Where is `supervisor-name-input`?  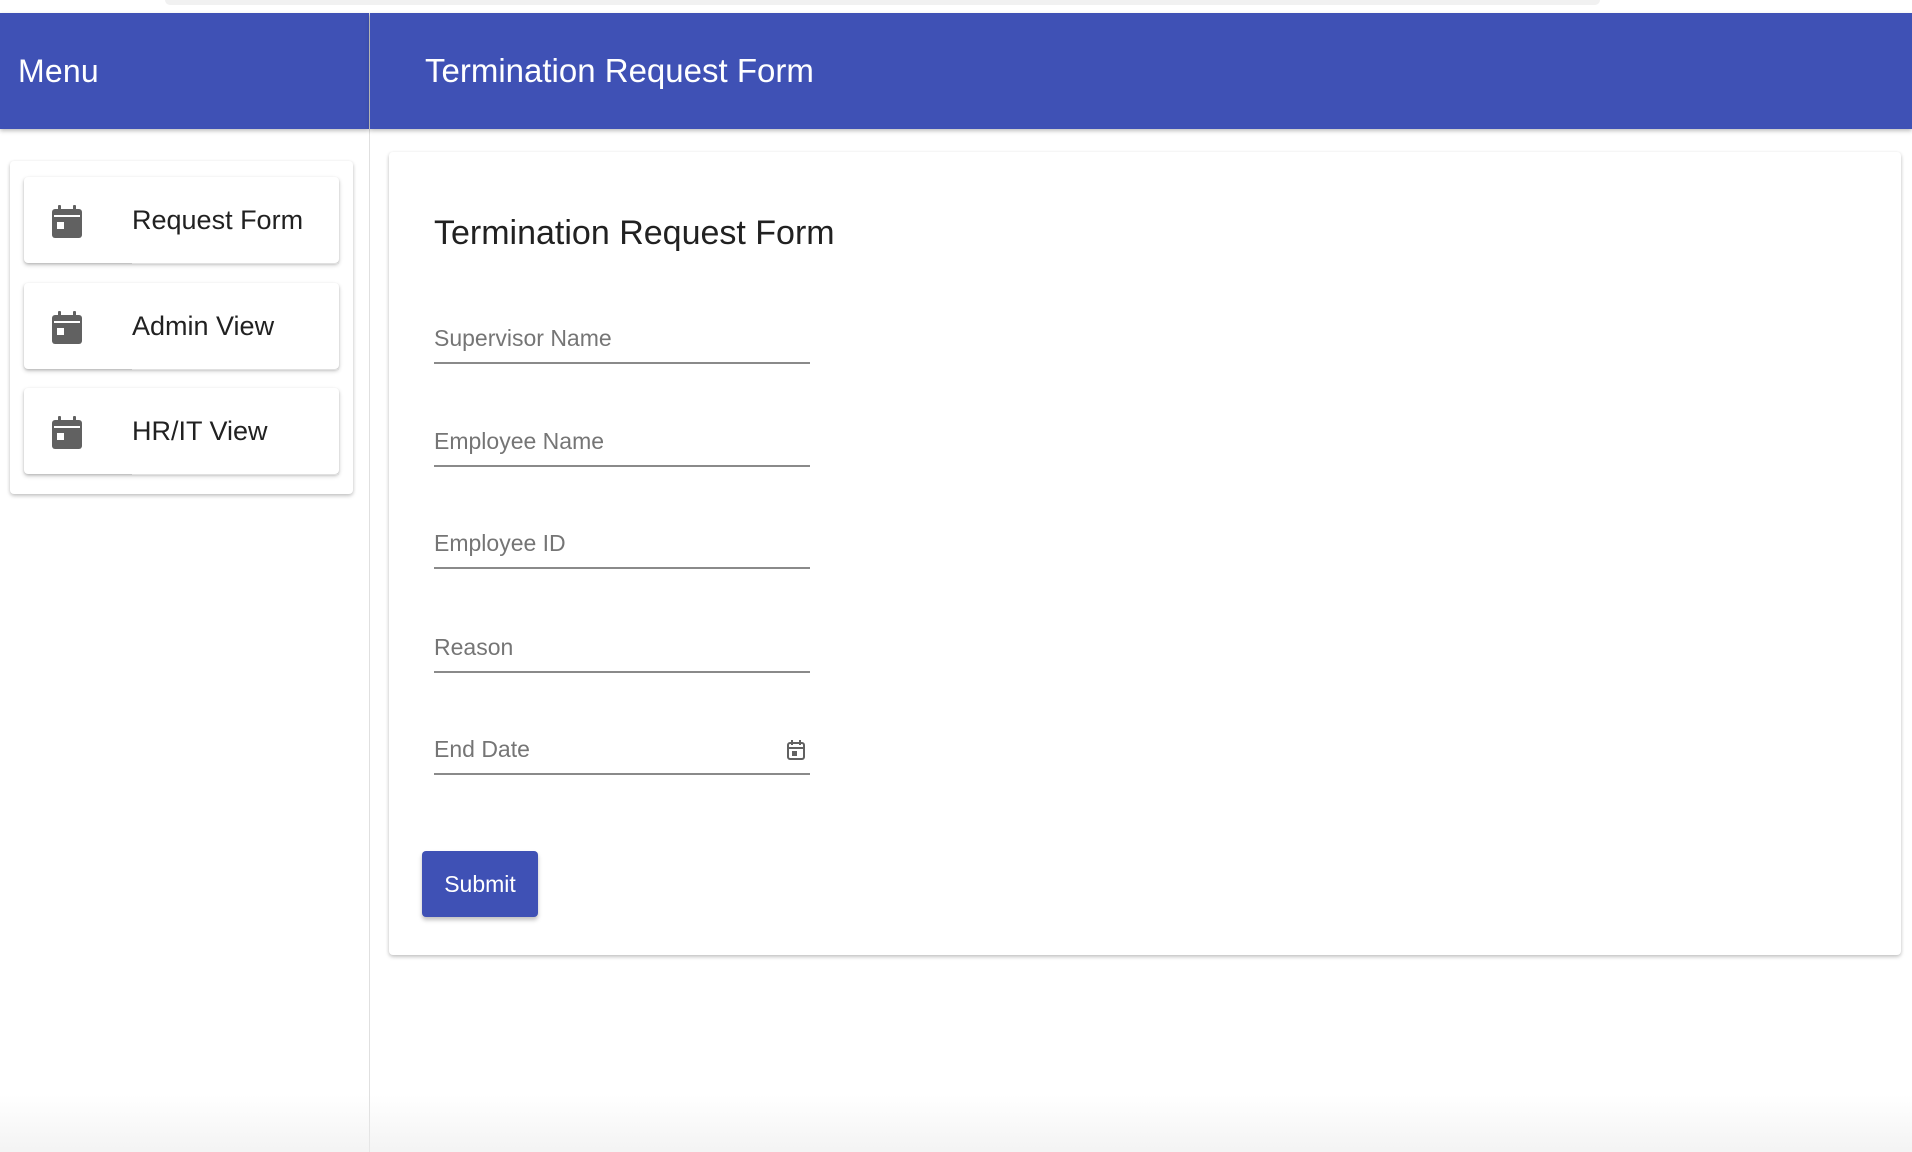 supervisor-name-input is located at coordinates (622, 339).